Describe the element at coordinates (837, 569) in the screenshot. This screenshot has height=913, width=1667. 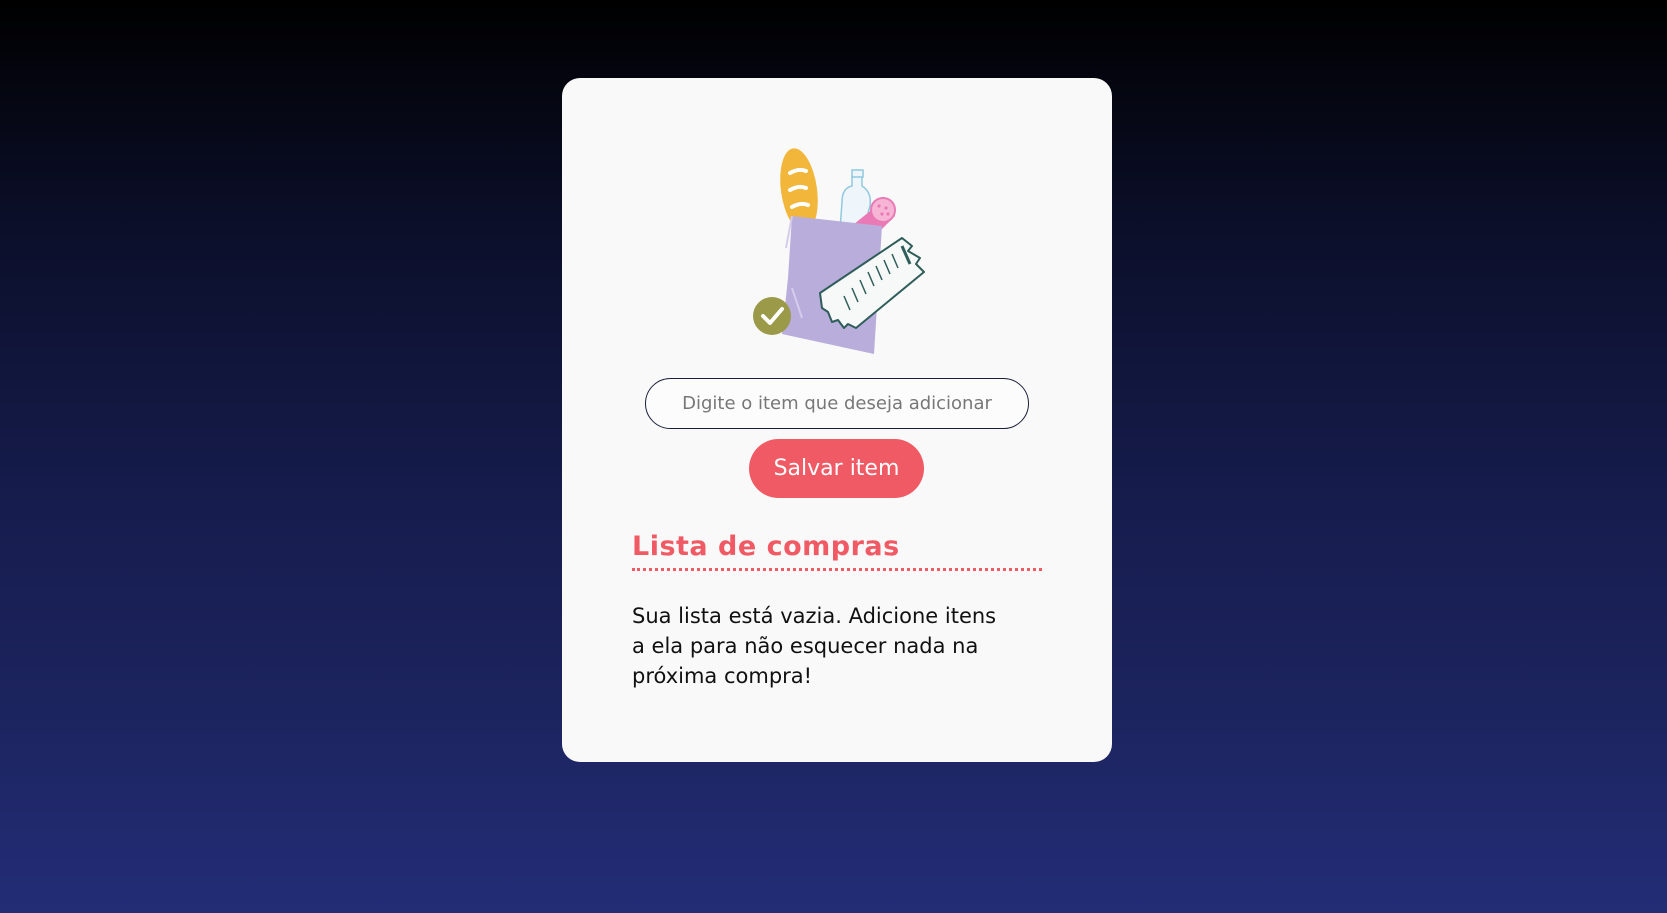
I see `list-divider` at that location.